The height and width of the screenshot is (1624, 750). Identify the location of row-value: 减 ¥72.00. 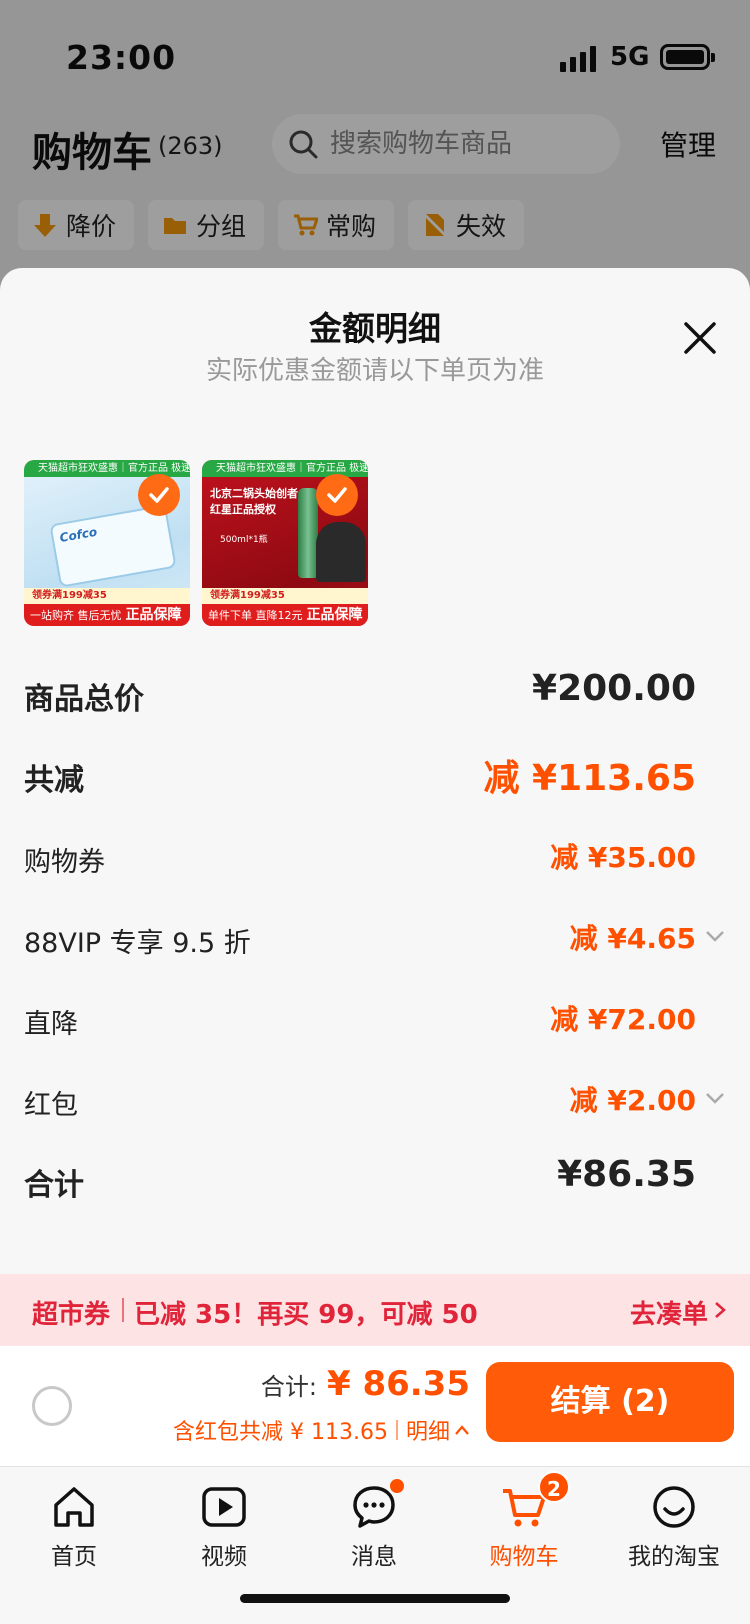
(623, 1019).